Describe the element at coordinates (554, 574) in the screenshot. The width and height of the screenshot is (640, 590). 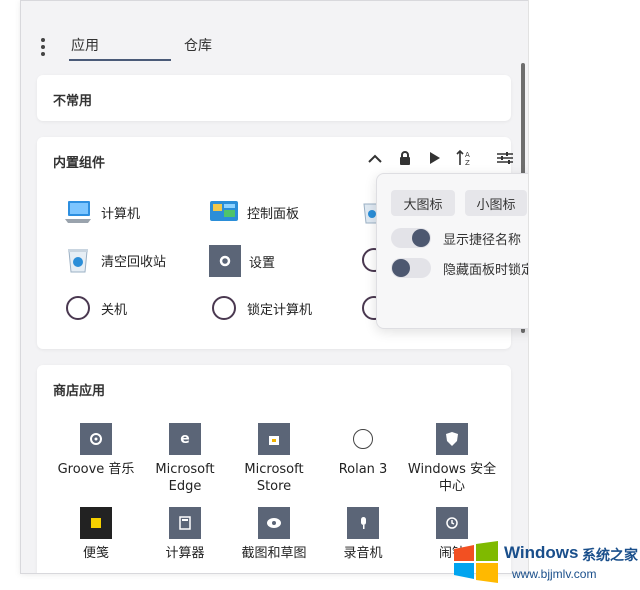
I see `watermark-url: www.bjjmlv.com` at that location.